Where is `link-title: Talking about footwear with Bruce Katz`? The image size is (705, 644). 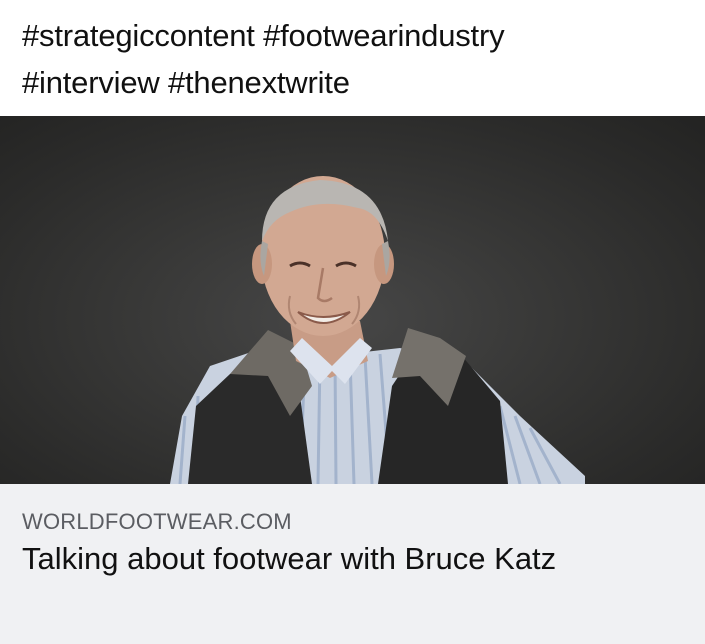
link-title: Talking about footwear with Bruce Katz is located at coordinates (342, 559).